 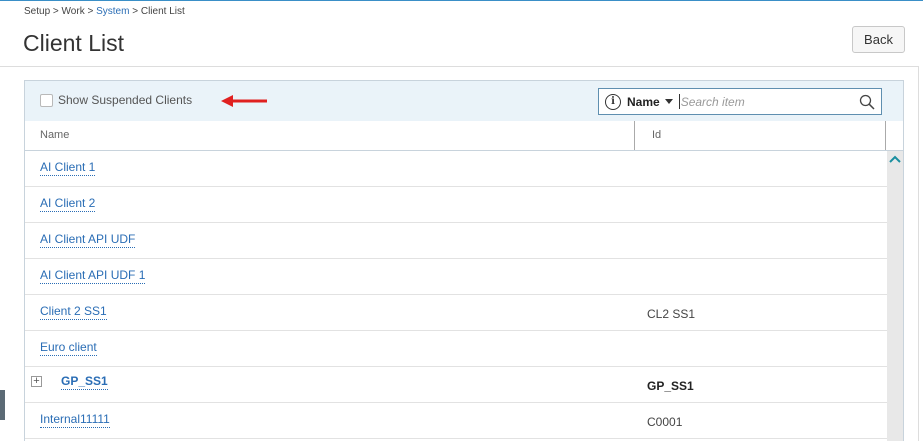 I want to click on client-name-link: AI Client 2, so click(x=68, y=204).